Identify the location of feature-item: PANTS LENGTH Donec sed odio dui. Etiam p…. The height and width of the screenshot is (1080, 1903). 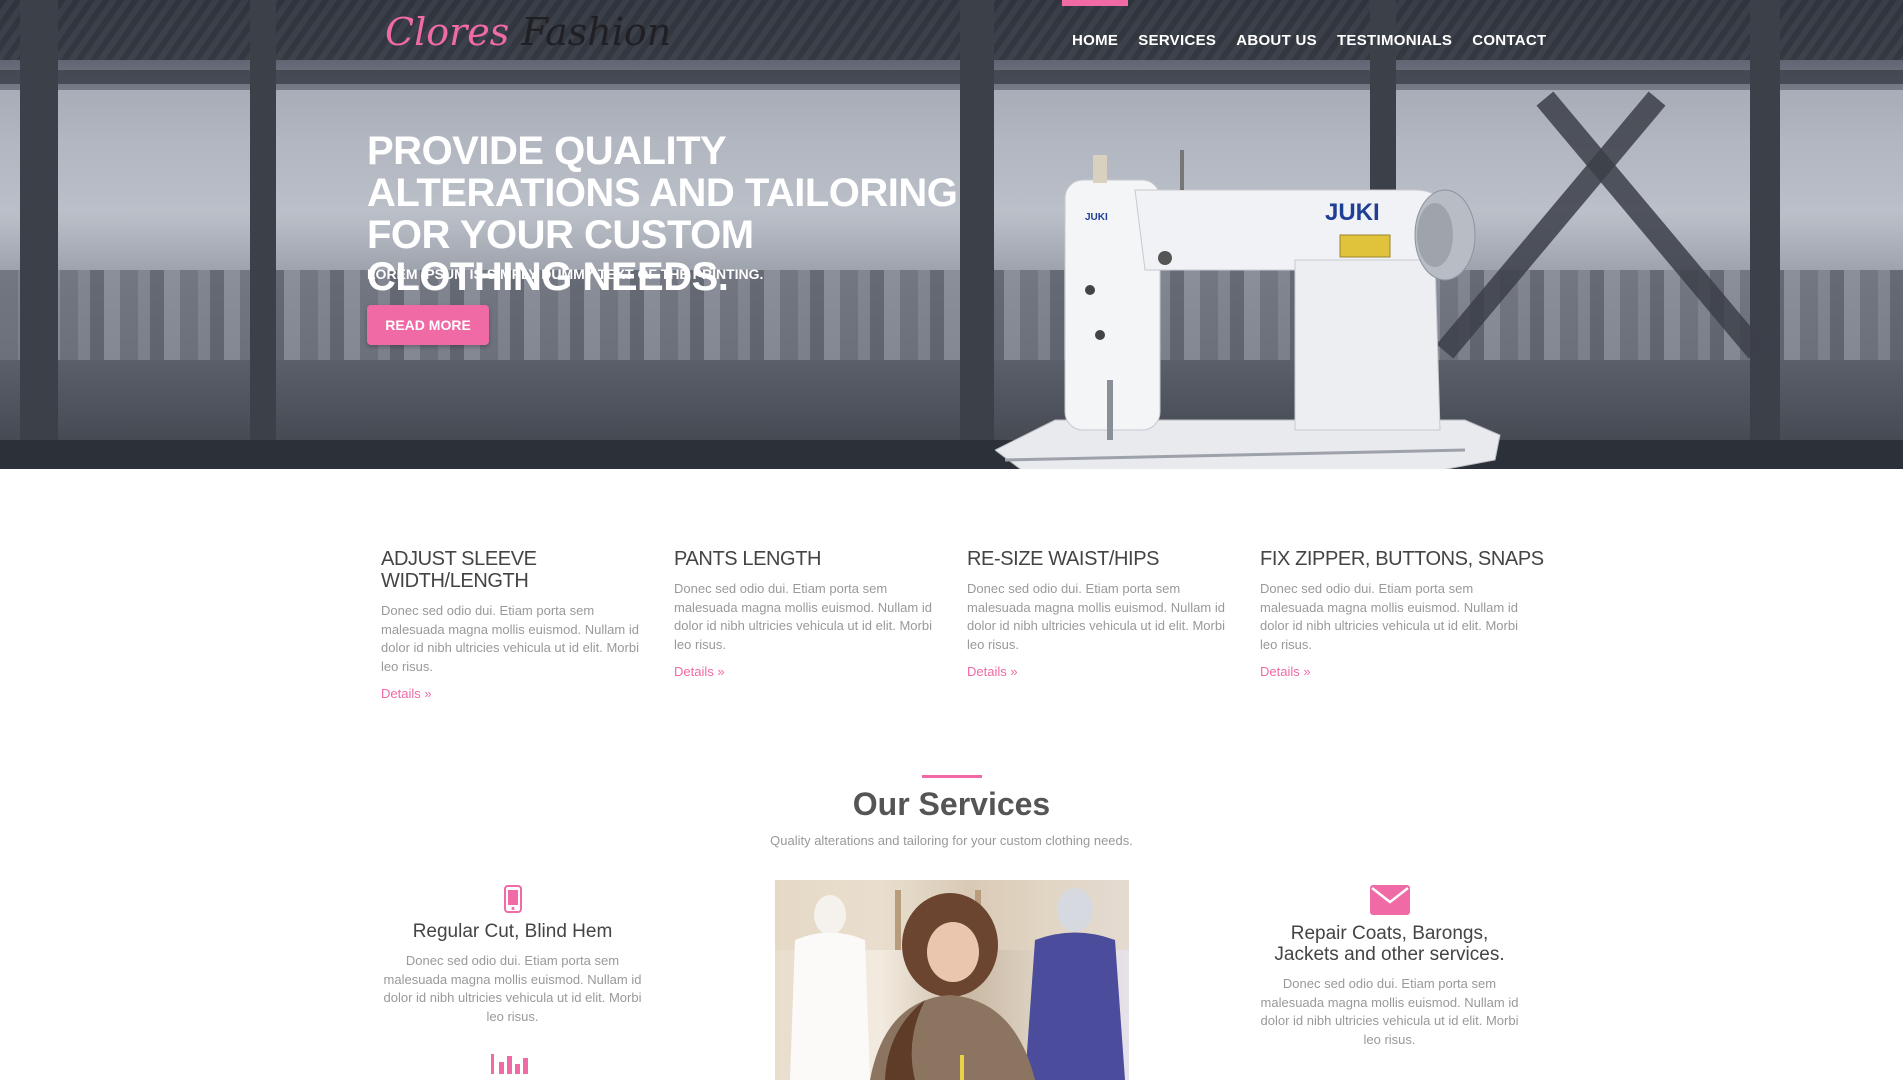
(820, 625).